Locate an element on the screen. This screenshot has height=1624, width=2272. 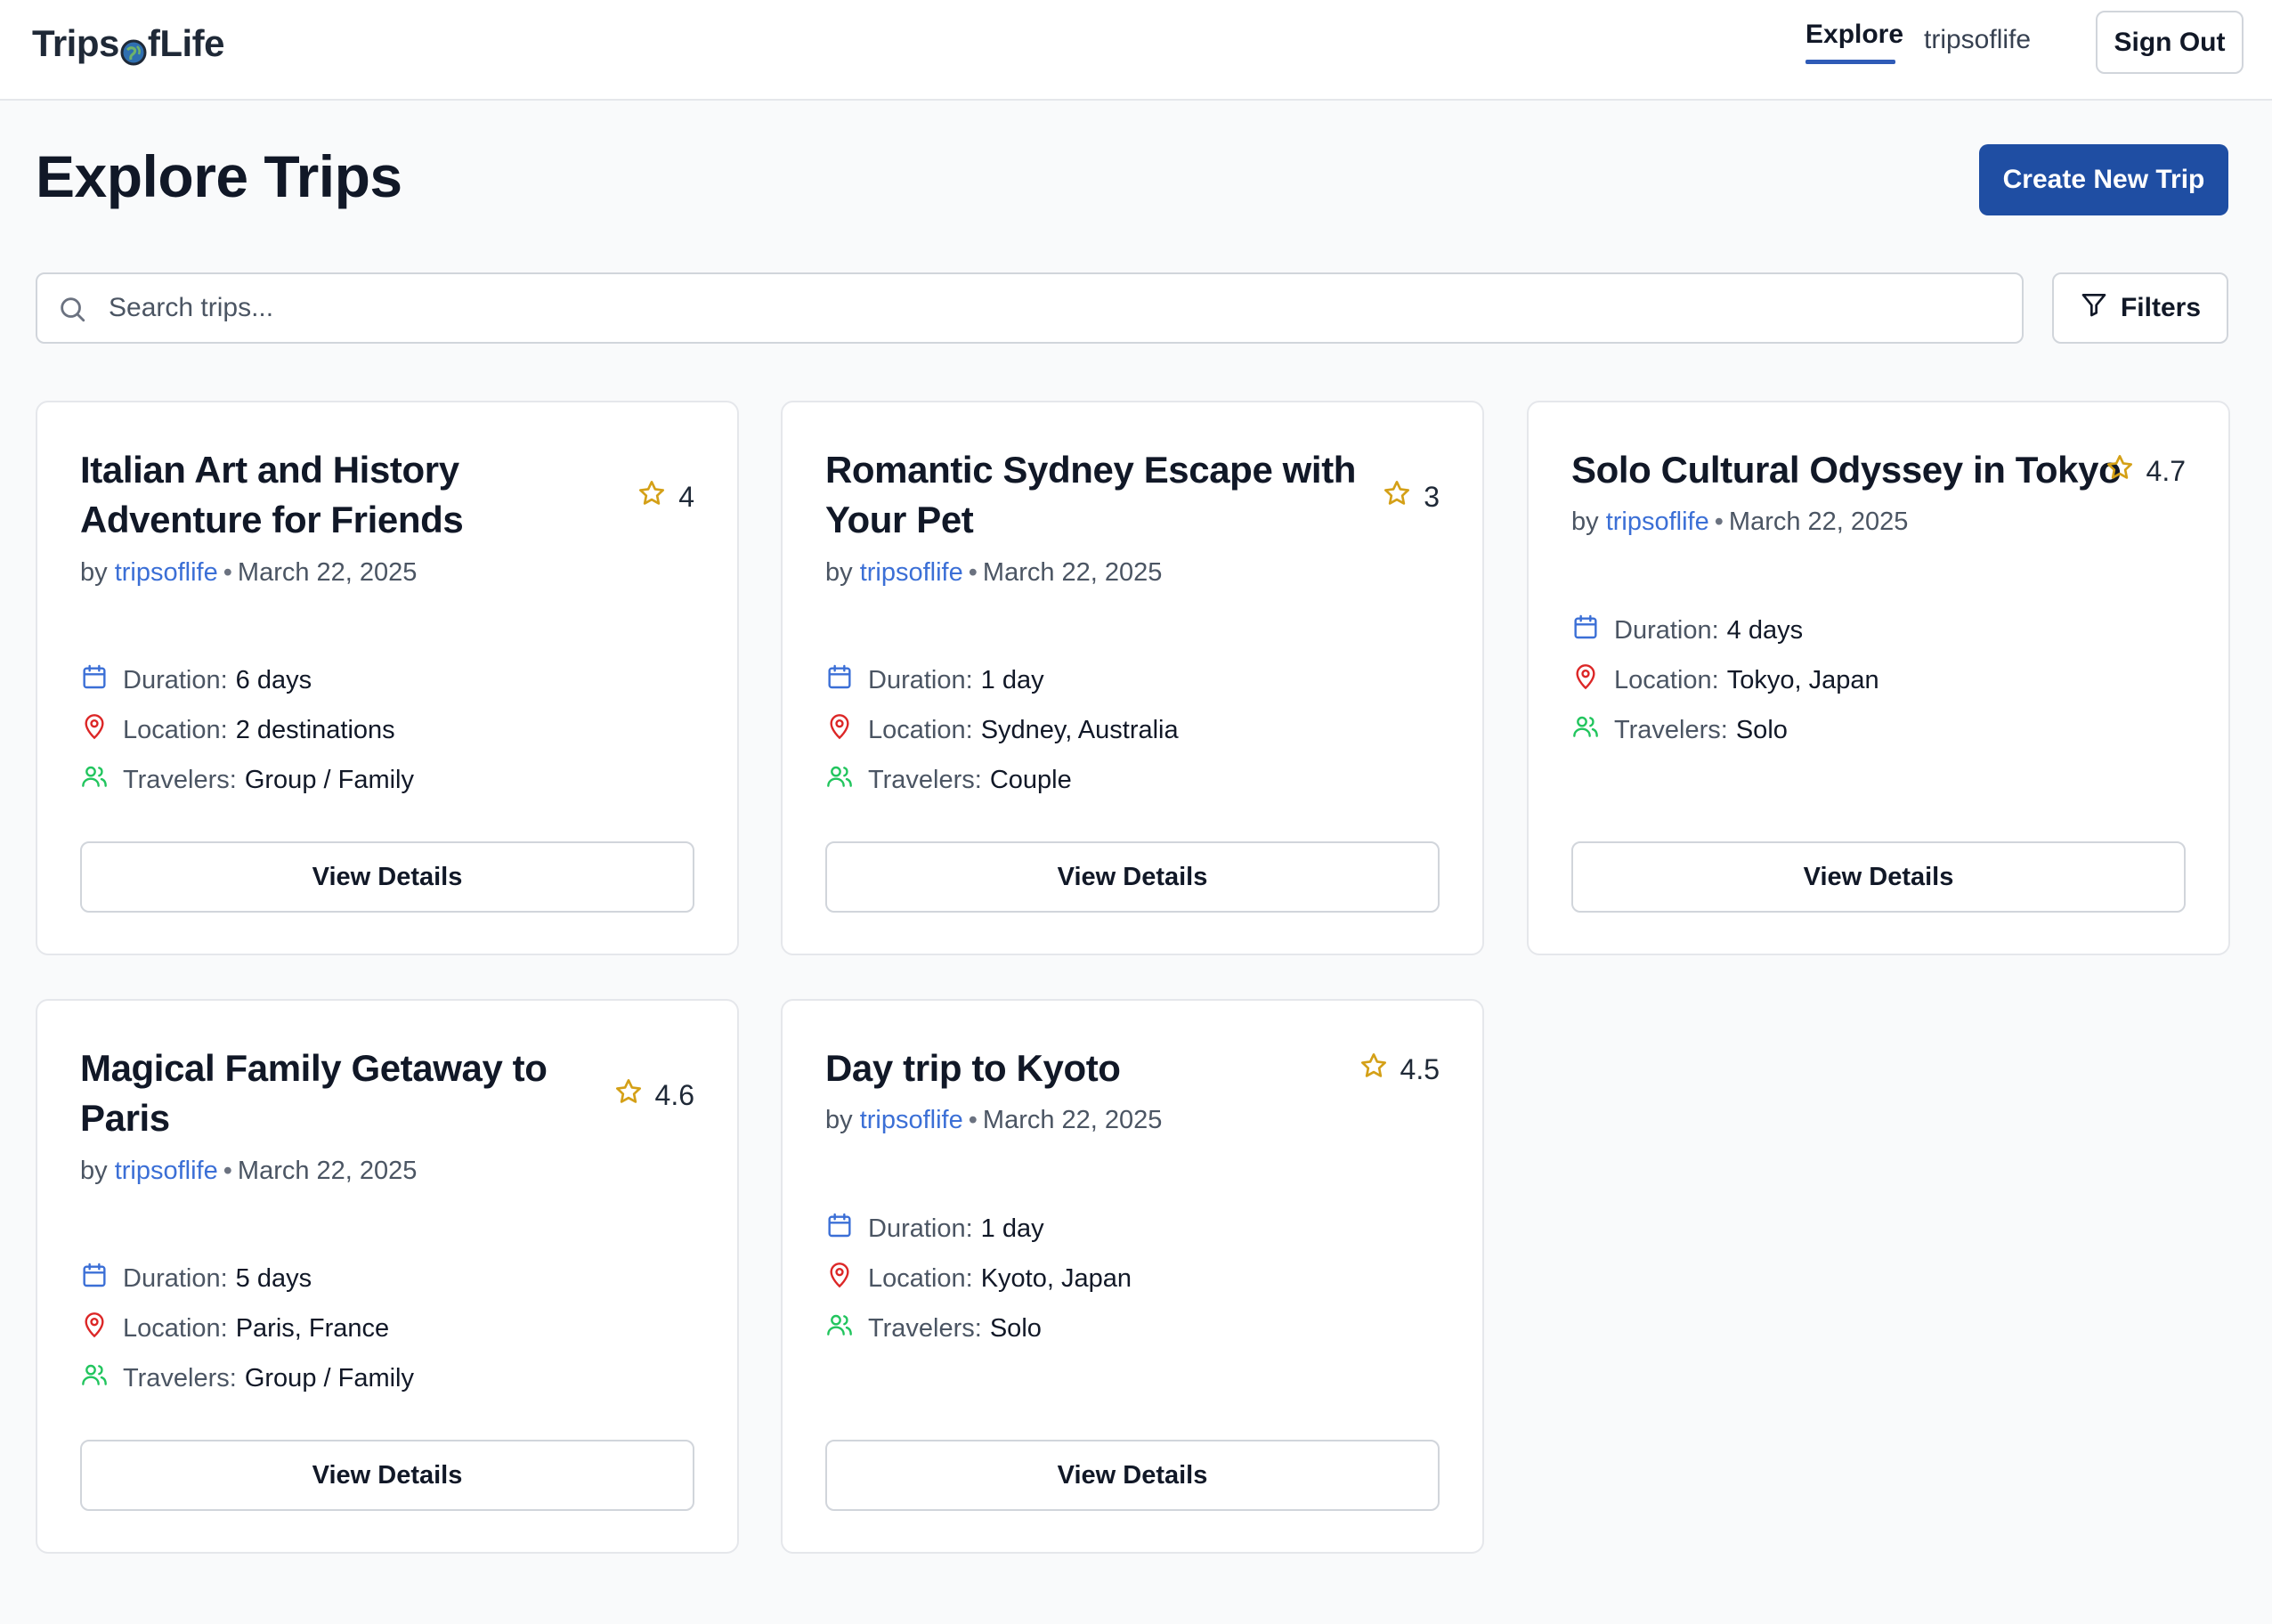
trip-rating: 4.7 is located at coordinates (2146, 471).